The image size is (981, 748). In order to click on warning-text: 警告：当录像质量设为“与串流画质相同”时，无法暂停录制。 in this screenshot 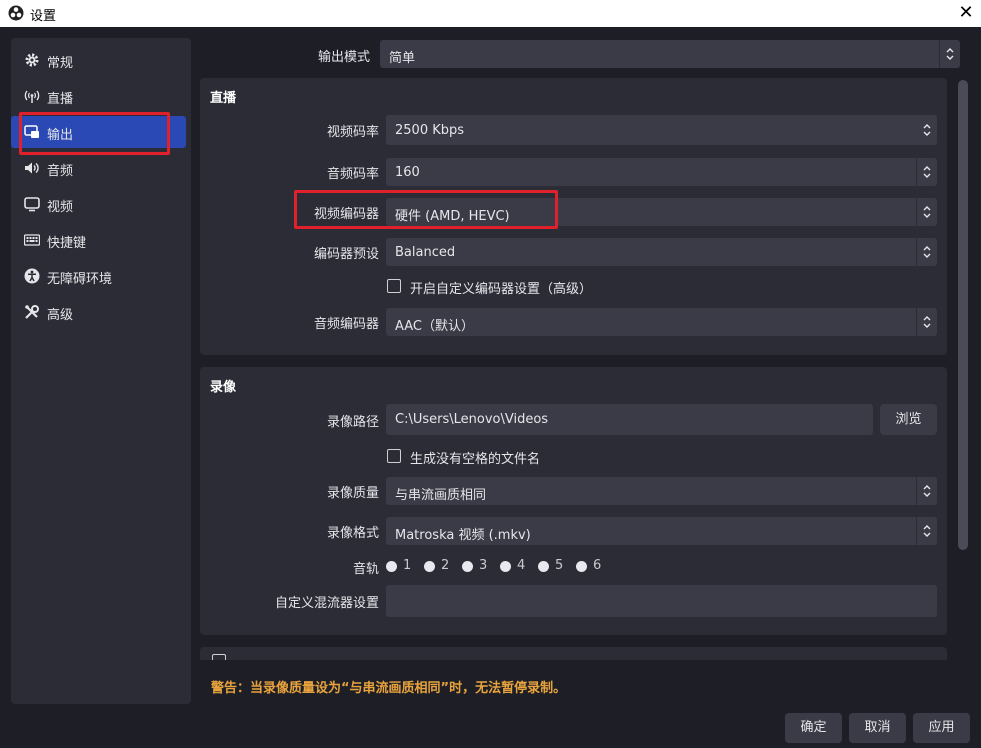, I will do `click(389, 688)`.